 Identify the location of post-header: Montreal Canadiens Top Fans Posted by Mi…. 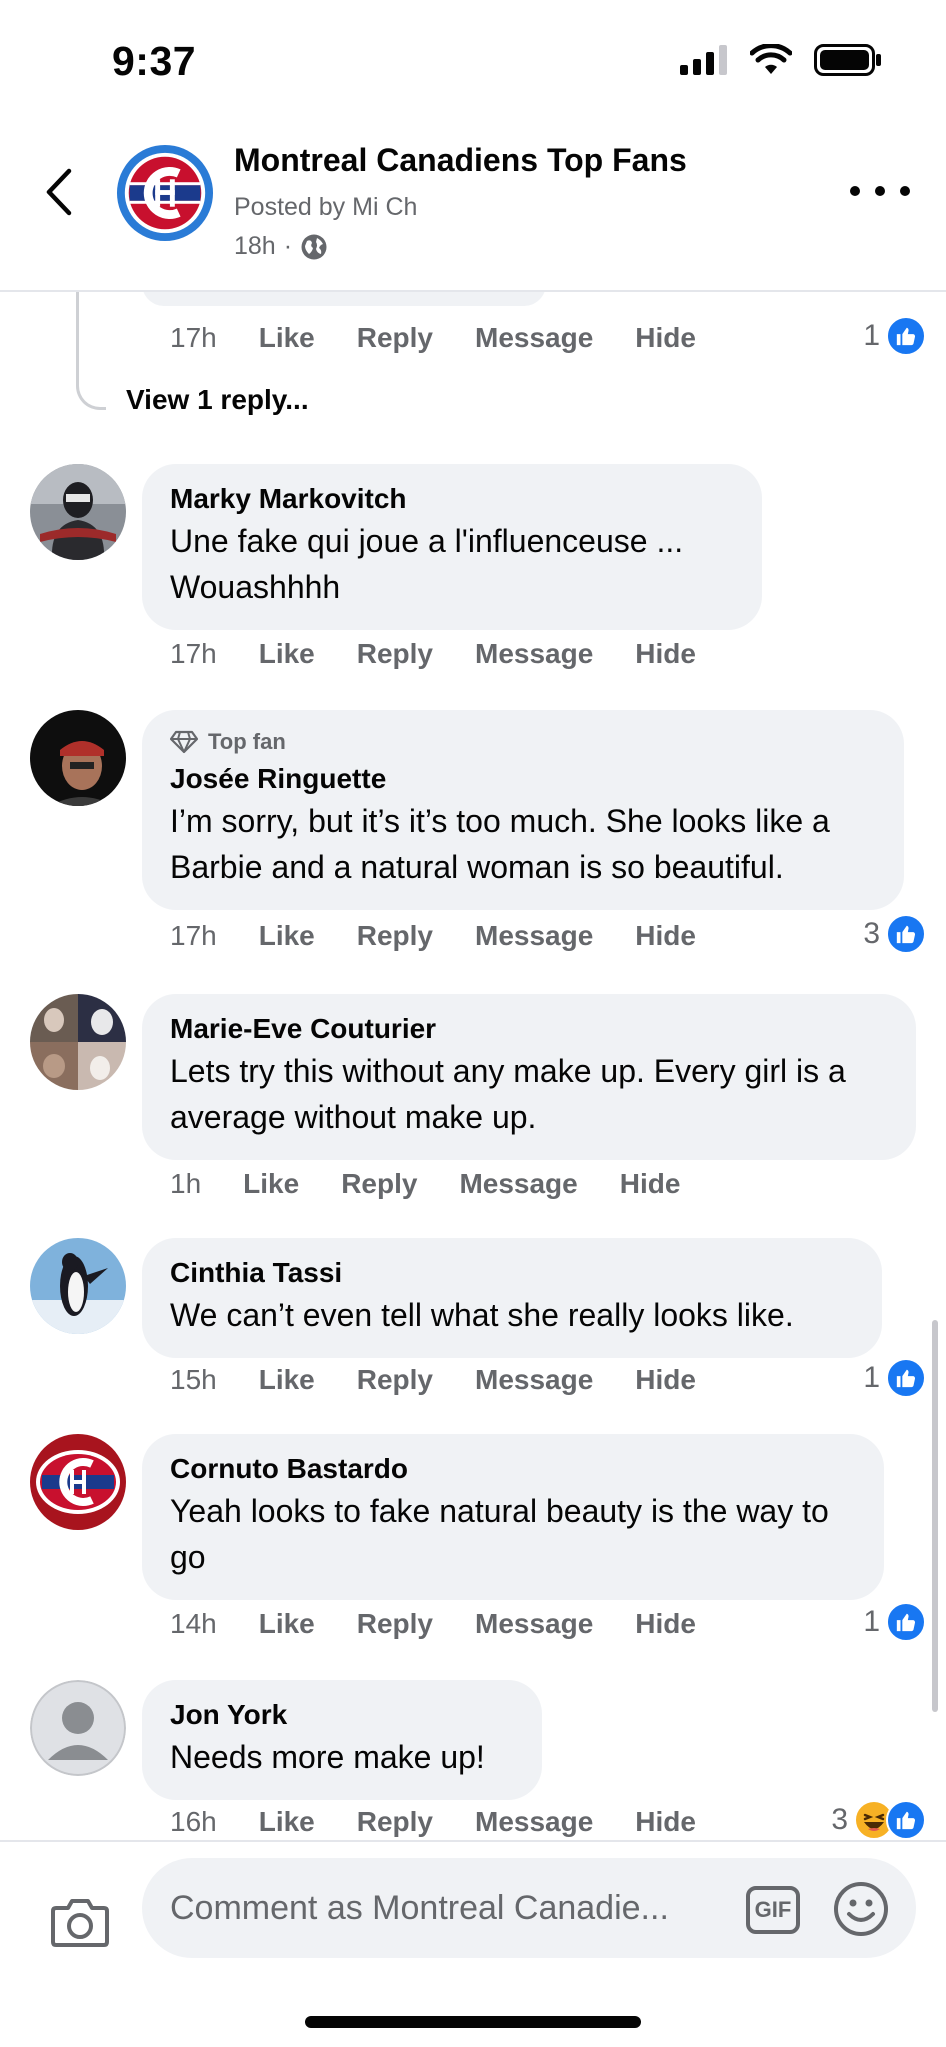
(473, 206).